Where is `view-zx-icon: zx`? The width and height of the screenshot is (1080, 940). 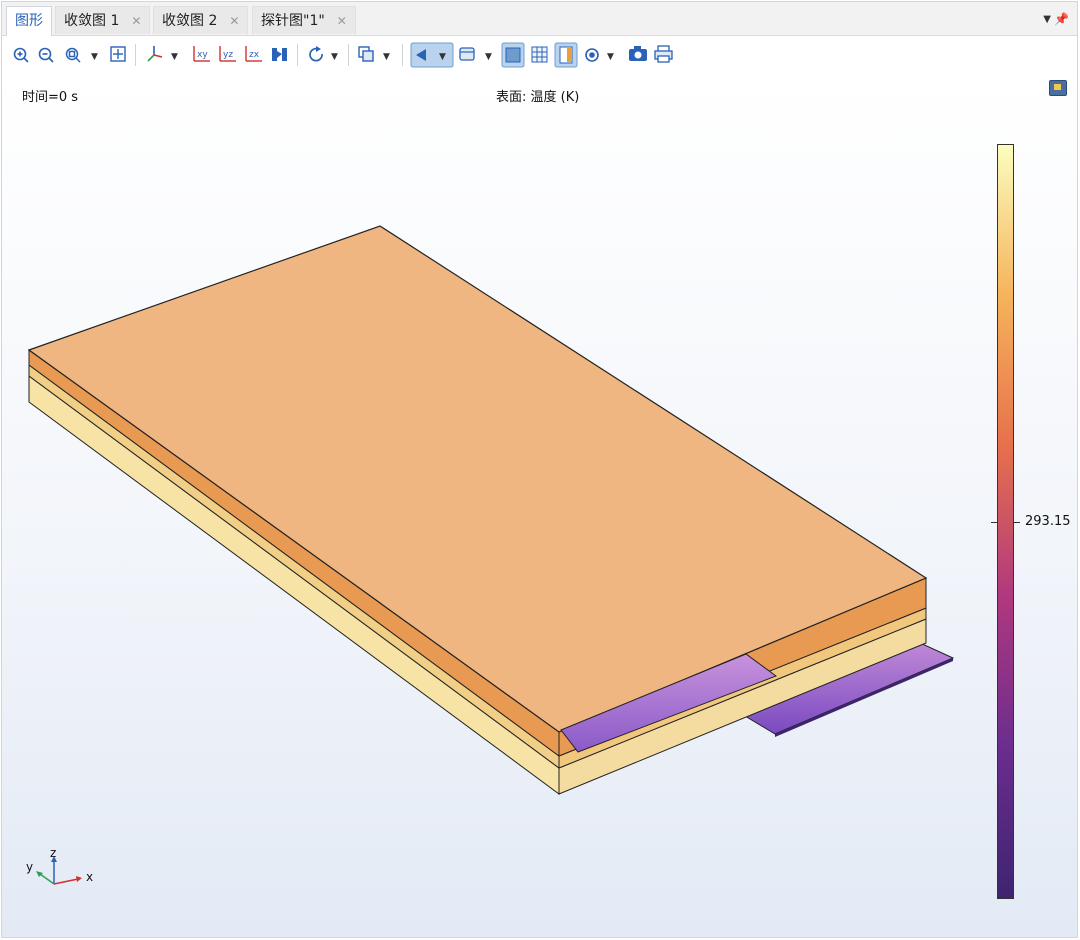 view-zx-icon: zx is located at coordinates (253, 54).